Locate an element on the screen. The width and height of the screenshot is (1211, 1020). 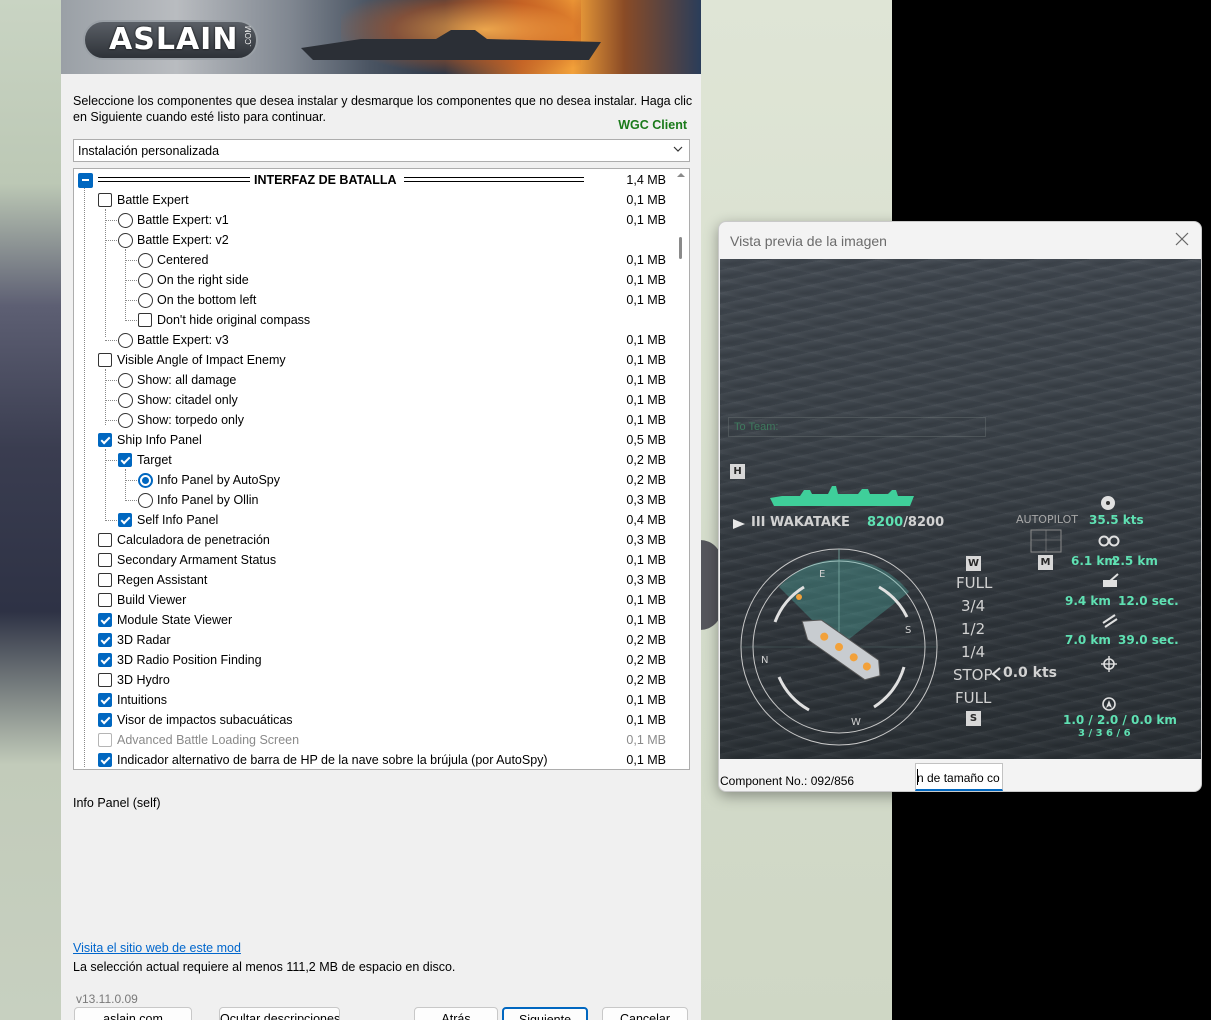
component-label: Ship Info Panel is located at coordinates (159, 440).